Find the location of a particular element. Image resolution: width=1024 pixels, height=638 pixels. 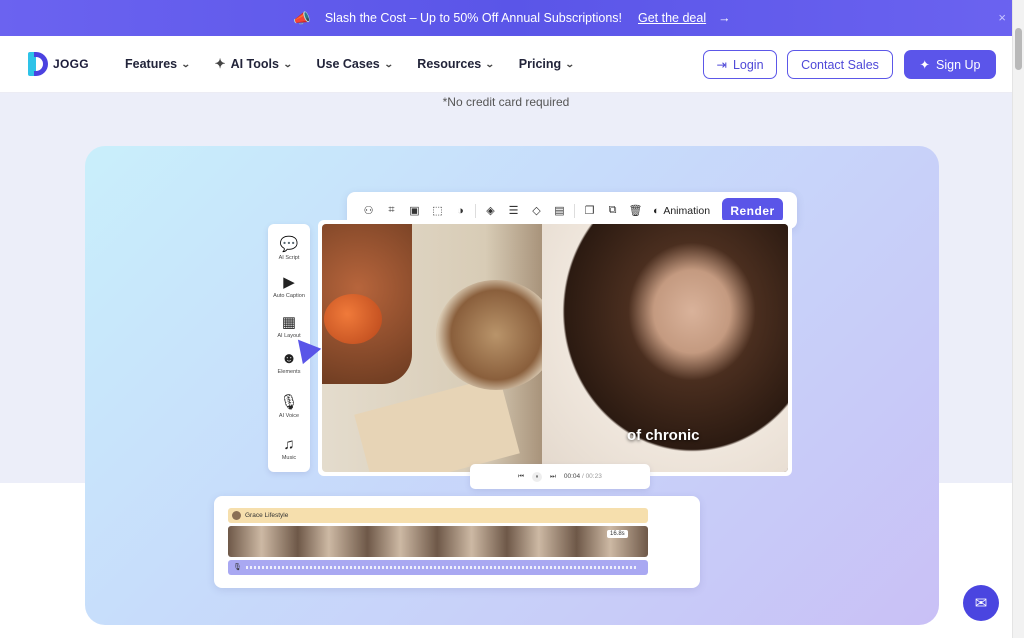

menu-pricing-label: Pricing is located at coordinates (540, 64).